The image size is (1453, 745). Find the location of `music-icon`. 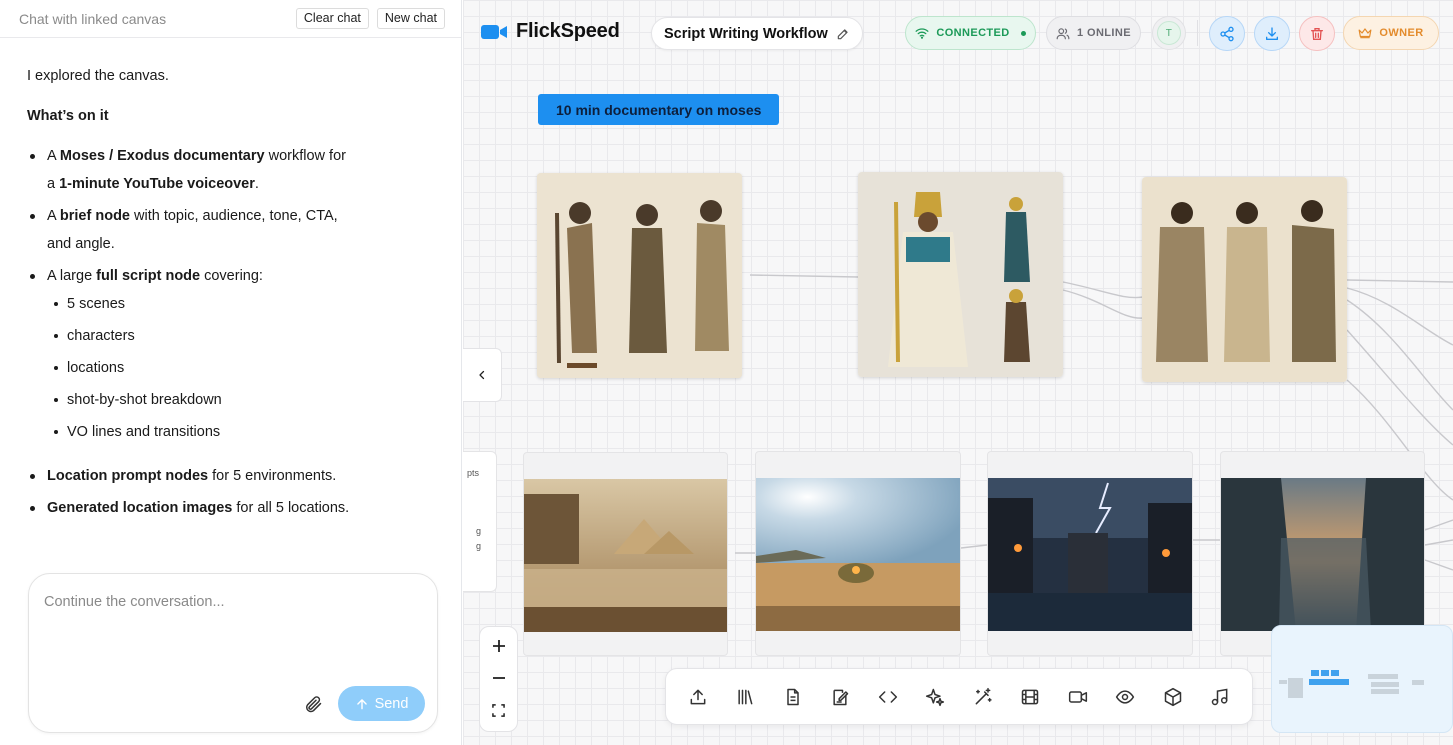

music-icon is located at coordinates (1220, 697).